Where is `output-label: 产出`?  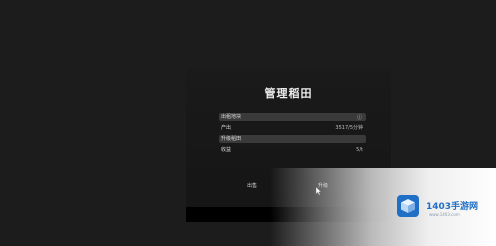
output-label: 产出 is located at coordinates (226, 128).